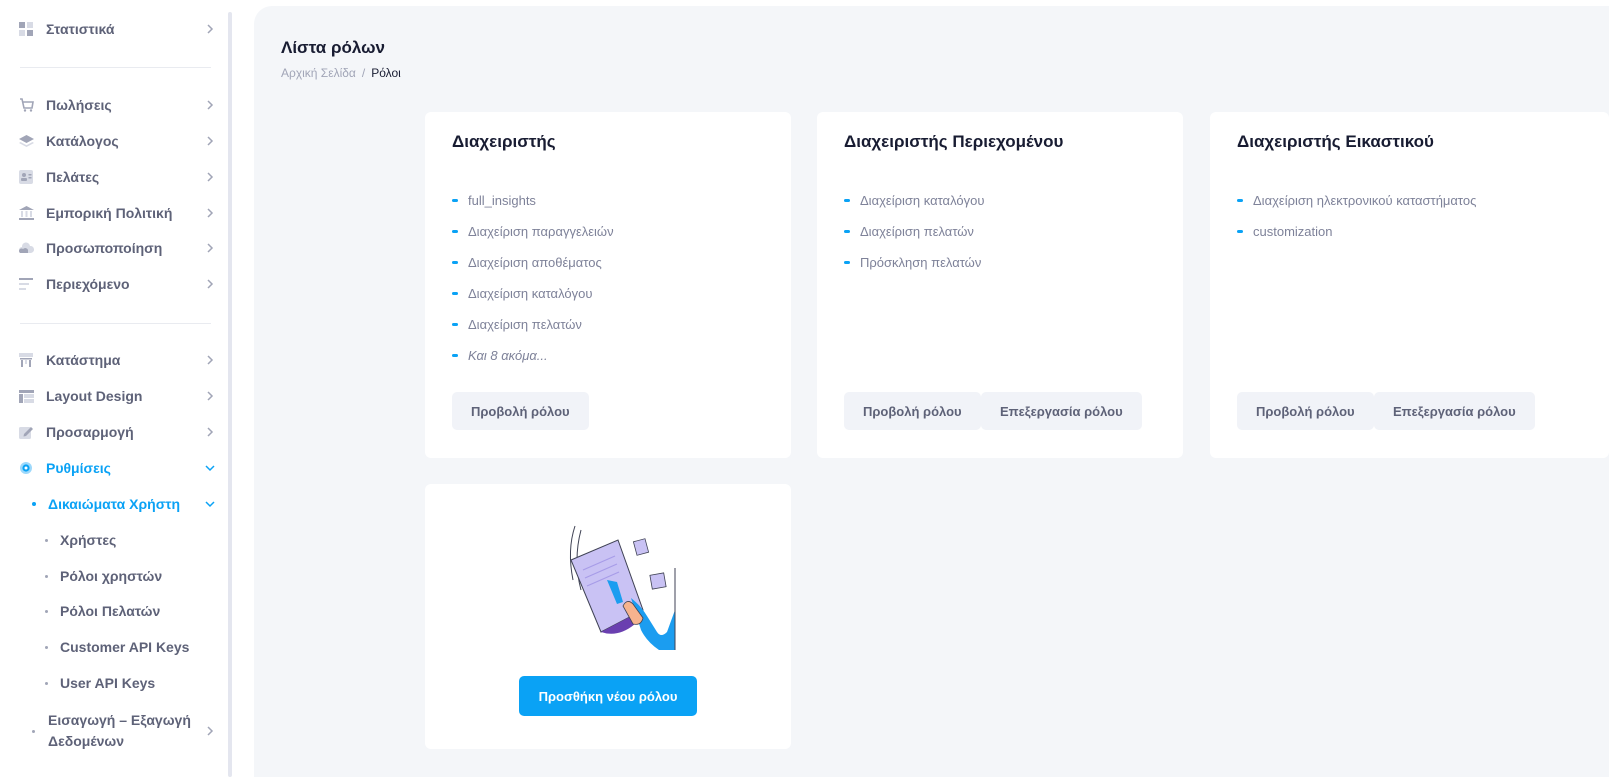 The height and width of the screenshot is (777, 1609). I want to click on sidebar-item-personalization: Προσωποποίηση, so click(117, 248).